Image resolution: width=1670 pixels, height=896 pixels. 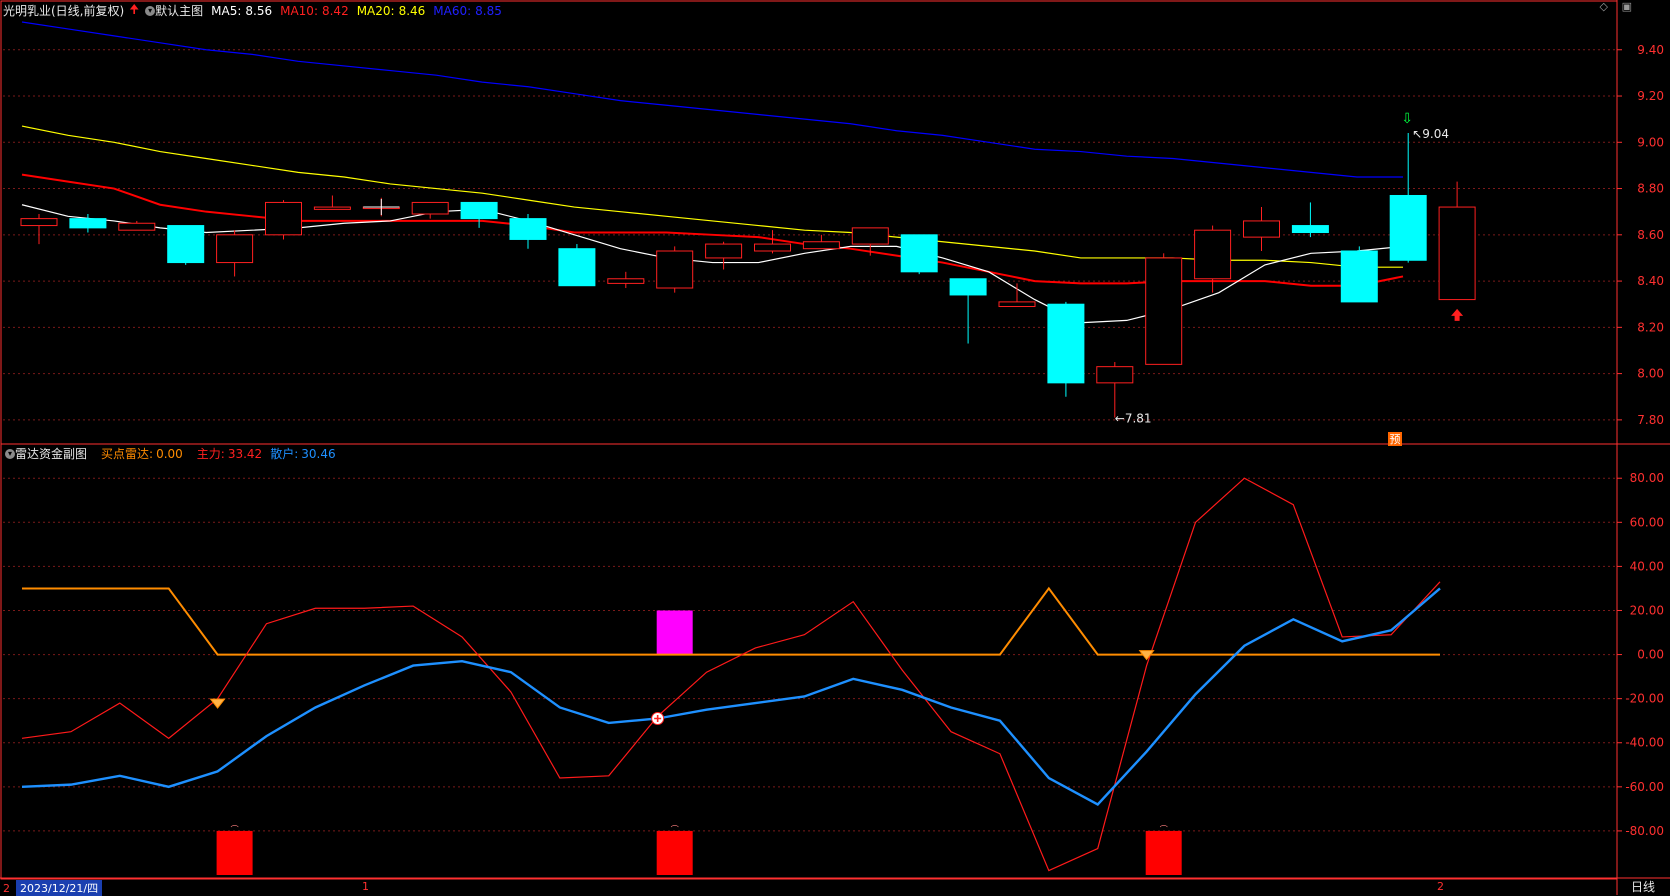 What do you see at coordinates (1627, 6) in the screenshot?
I see `window-icon: ▣` at bounding box center [1627, 6].